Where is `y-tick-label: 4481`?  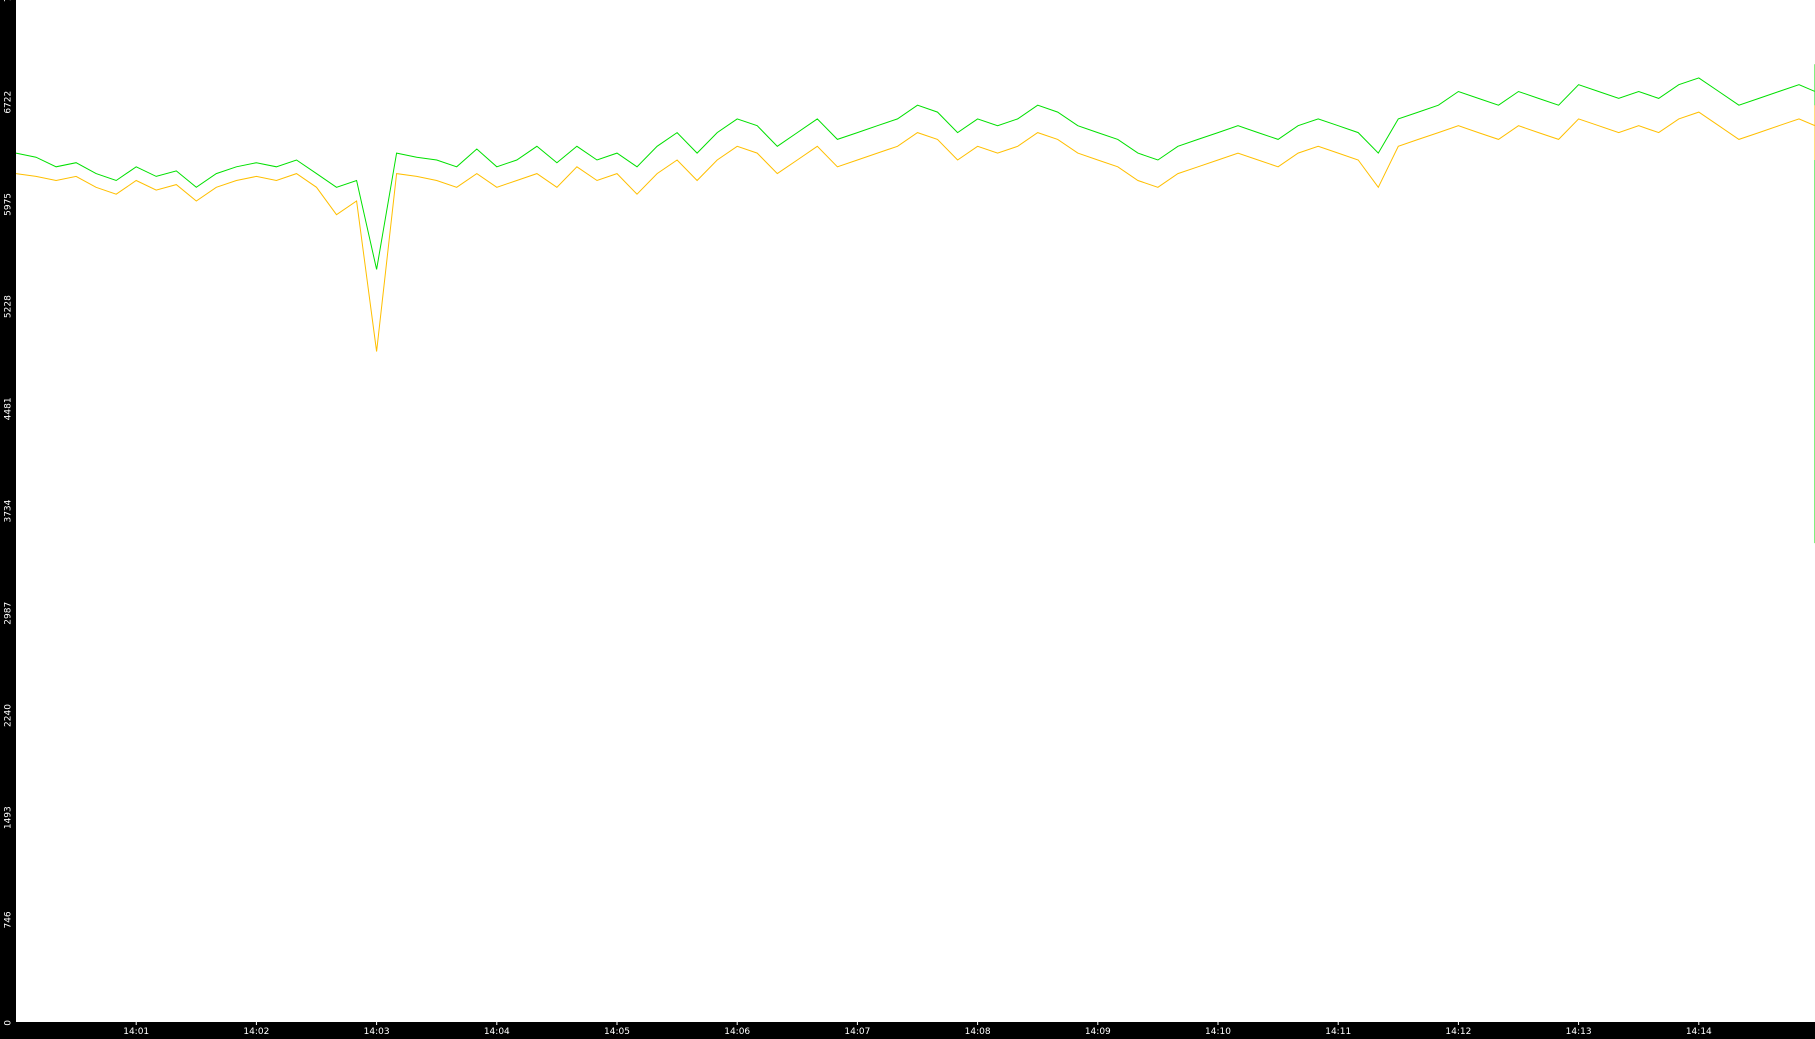 y-tick-label: 4481 is located at coordinates (9, 408).